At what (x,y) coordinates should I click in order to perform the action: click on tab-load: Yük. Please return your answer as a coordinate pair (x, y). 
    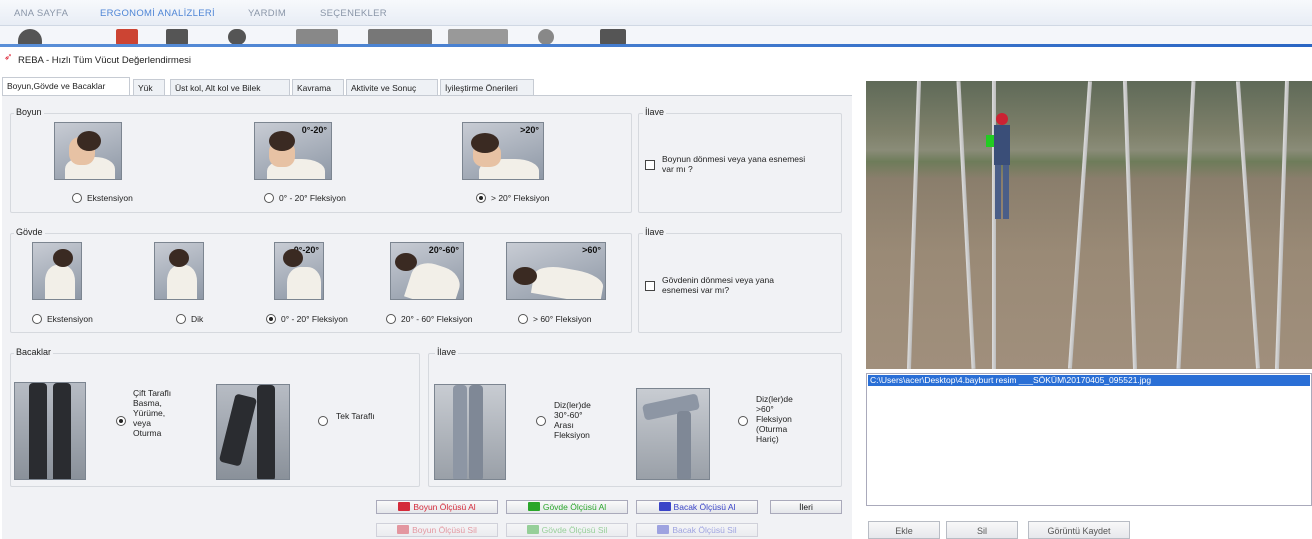
    Looking at the image, I should click on (149, 87).